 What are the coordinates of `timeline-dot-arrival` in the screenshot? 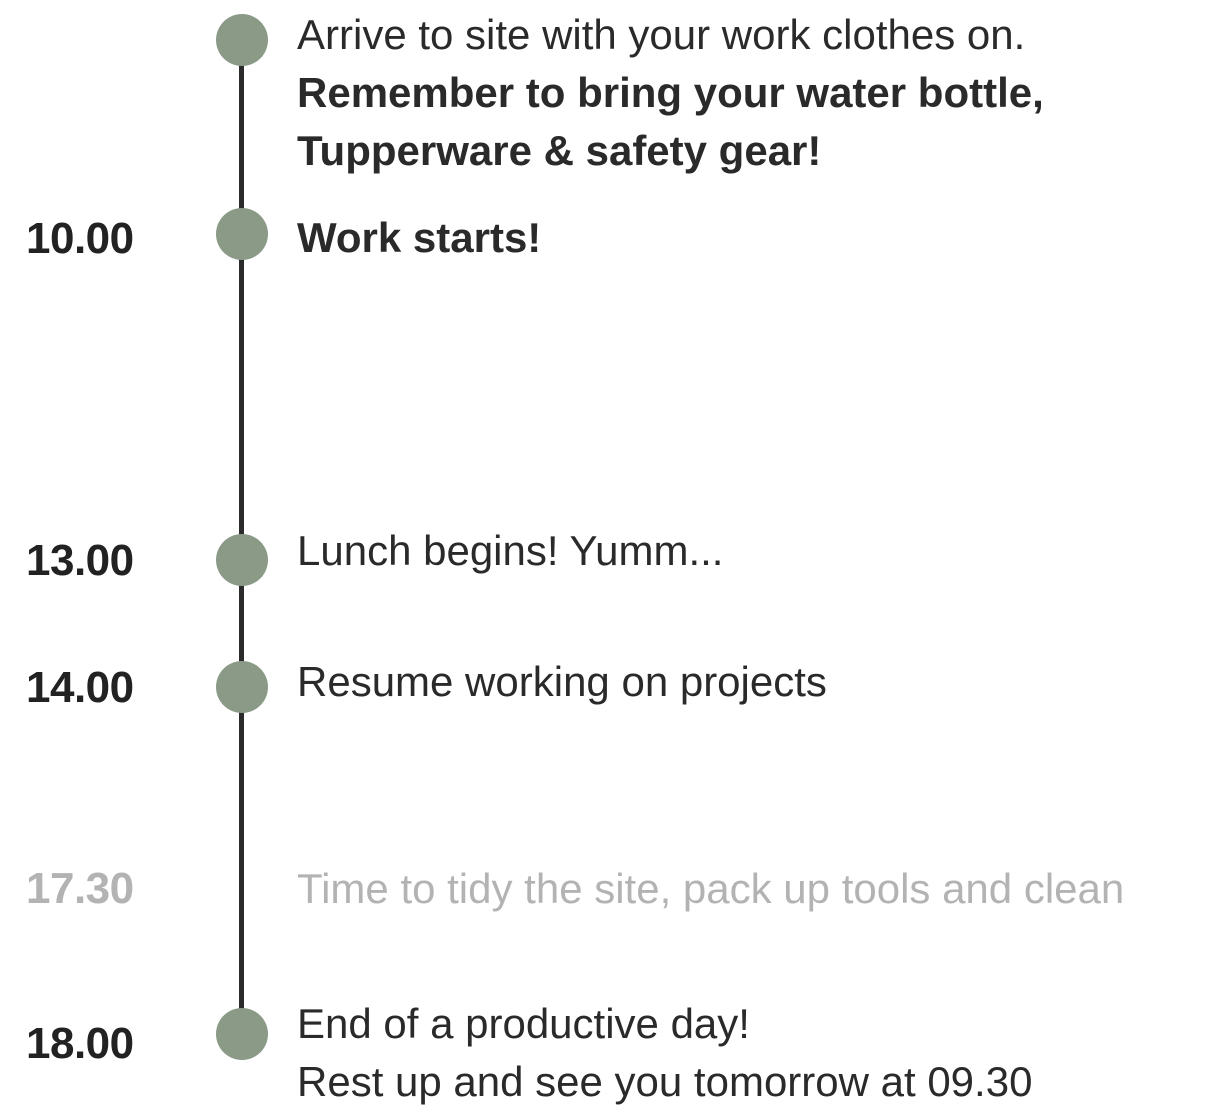 It's located at (242, 40).